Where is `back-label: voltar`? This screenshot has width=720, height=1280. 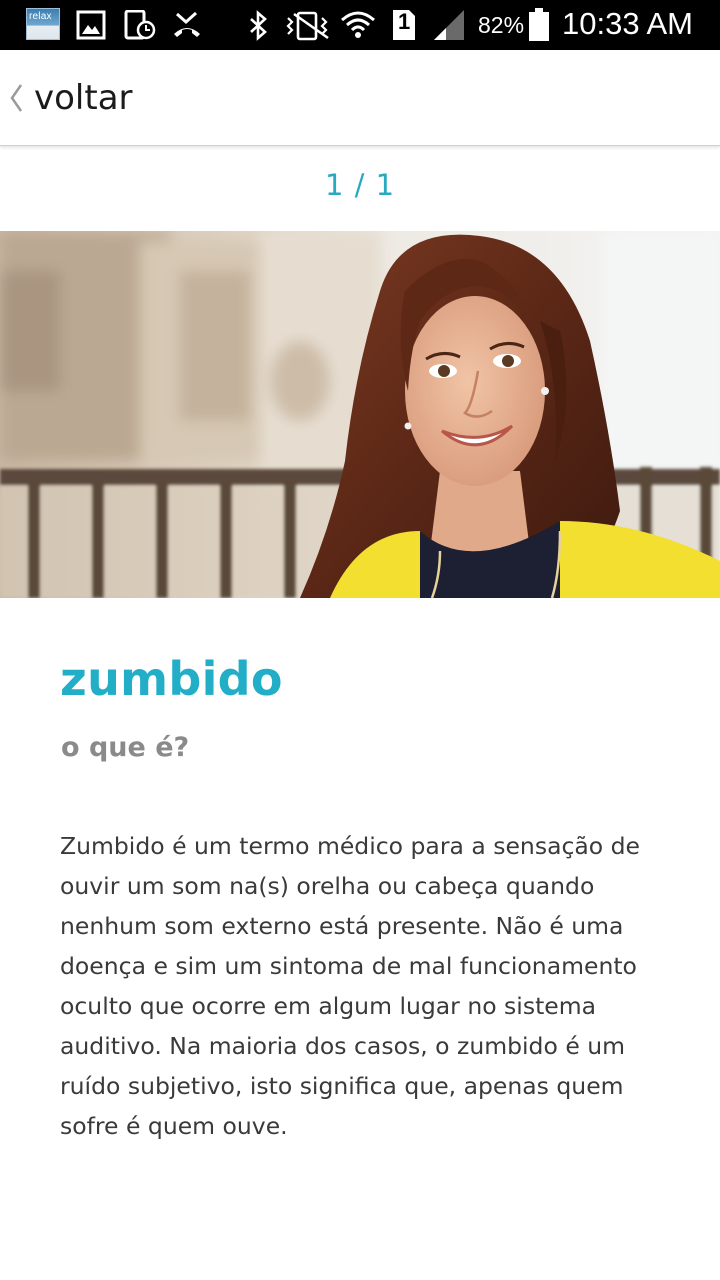 back-label: voltar is located at coordinates (83, 98).